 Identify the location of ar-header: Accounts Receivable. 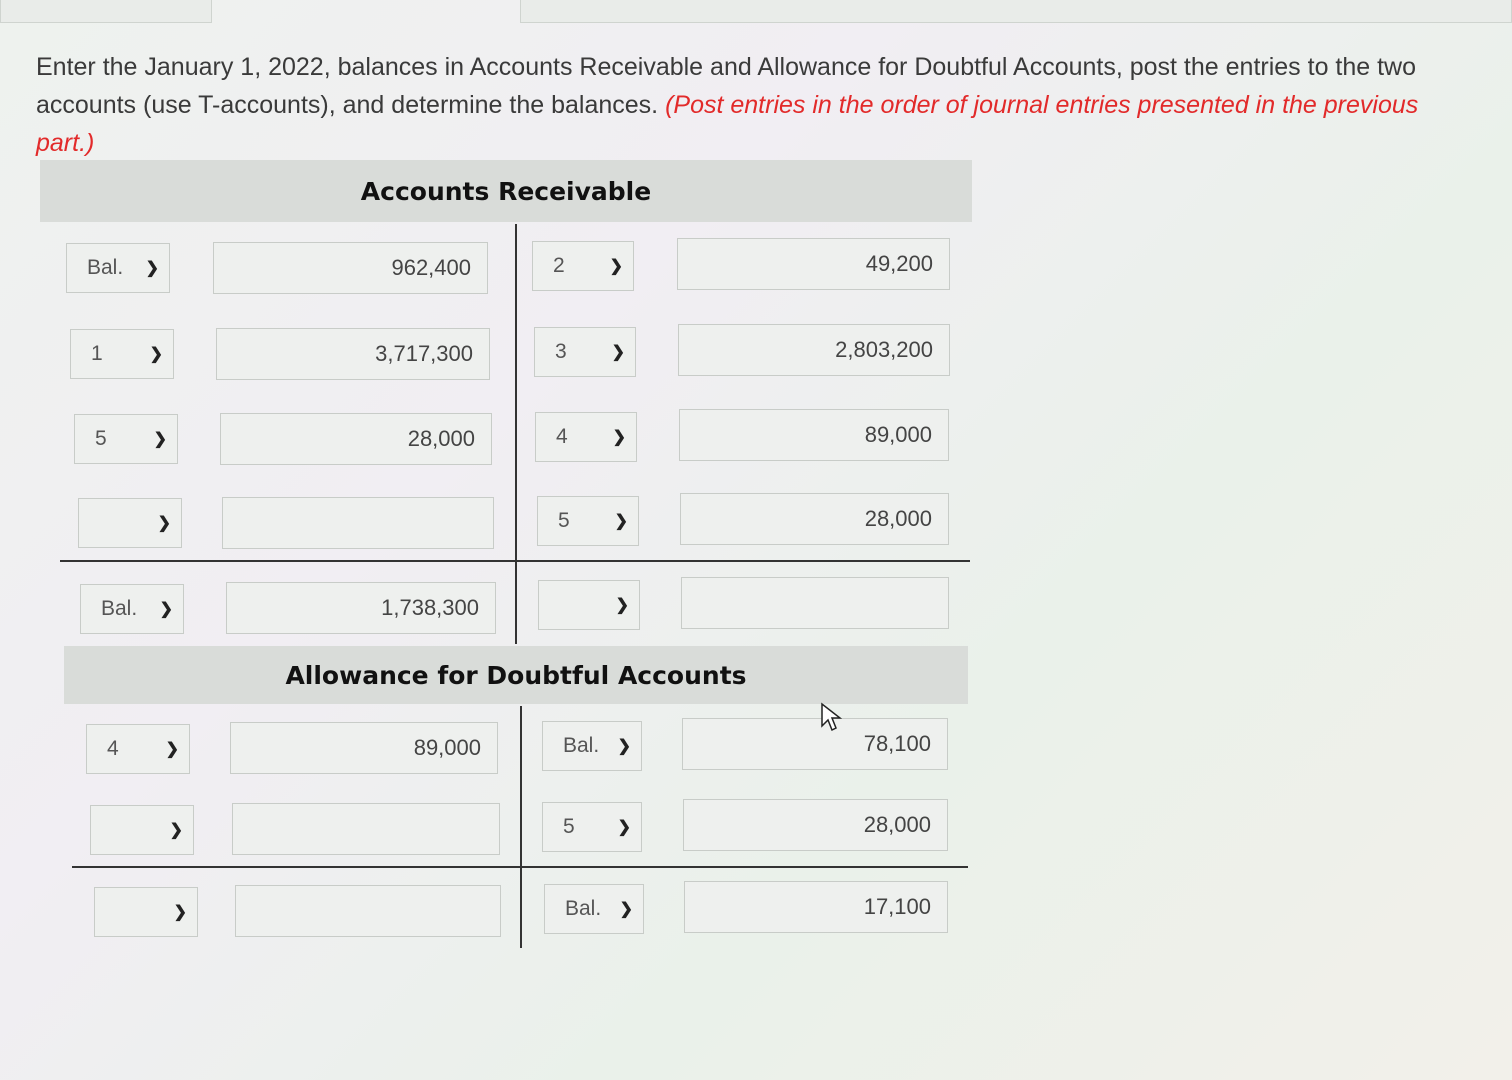
(506, 191).